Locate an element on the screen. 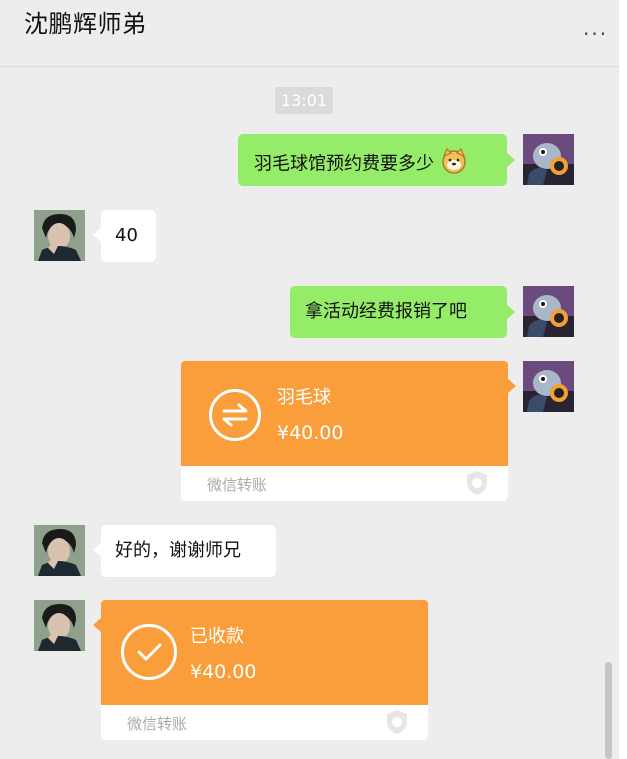 This screenshot has height=759, width=627. message-text: 羽毛球馆预约费要多少 is located at coordinates (344, 164).